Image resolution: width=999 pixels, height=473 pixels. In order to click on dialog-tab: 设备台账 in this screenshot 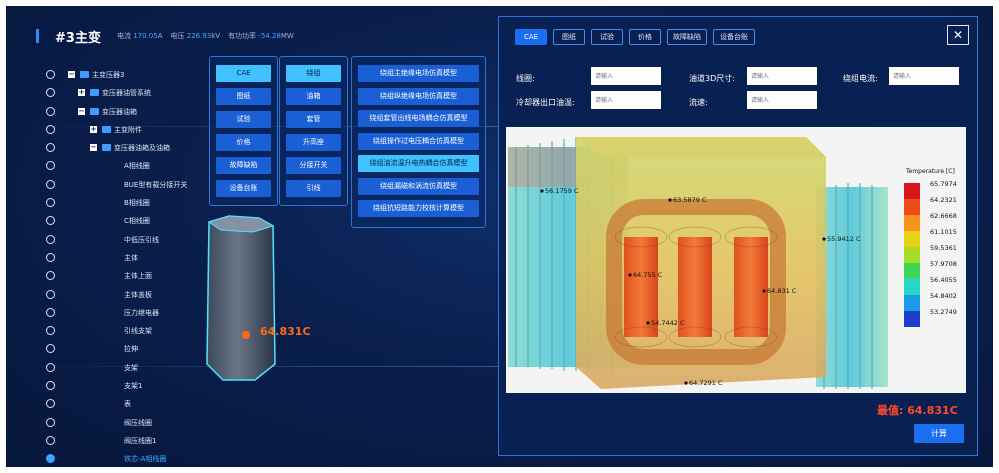, I will do `click(734, 37)`.